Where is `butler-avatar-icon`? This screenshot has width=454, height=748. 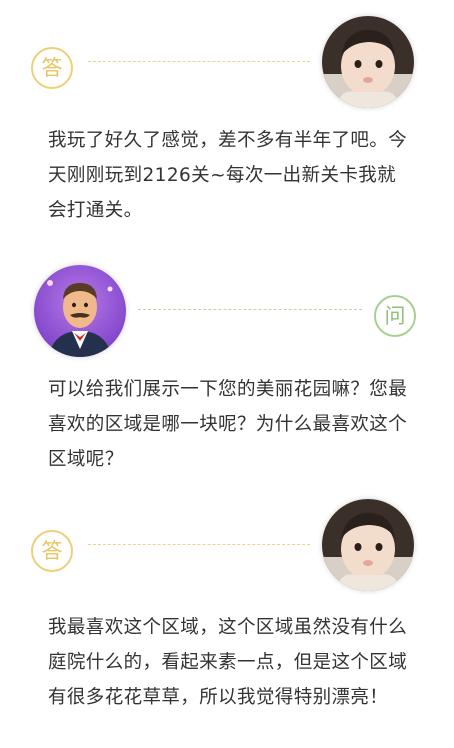
butler-avatar-icon is located at coordinates (80, 311).